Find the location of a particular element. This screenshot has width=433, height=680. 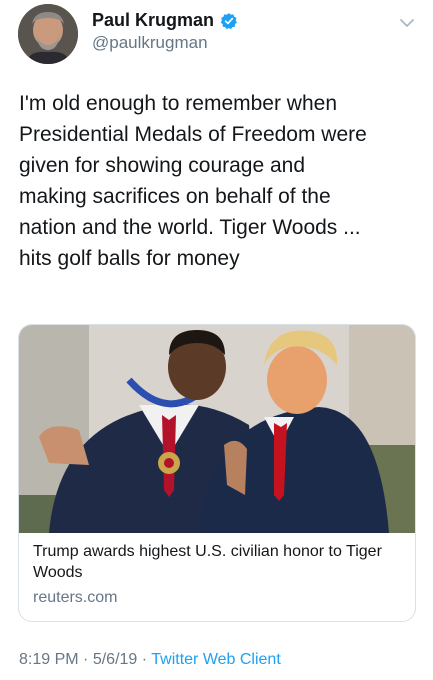

avatar-photo is located at coordinates (48, 34).